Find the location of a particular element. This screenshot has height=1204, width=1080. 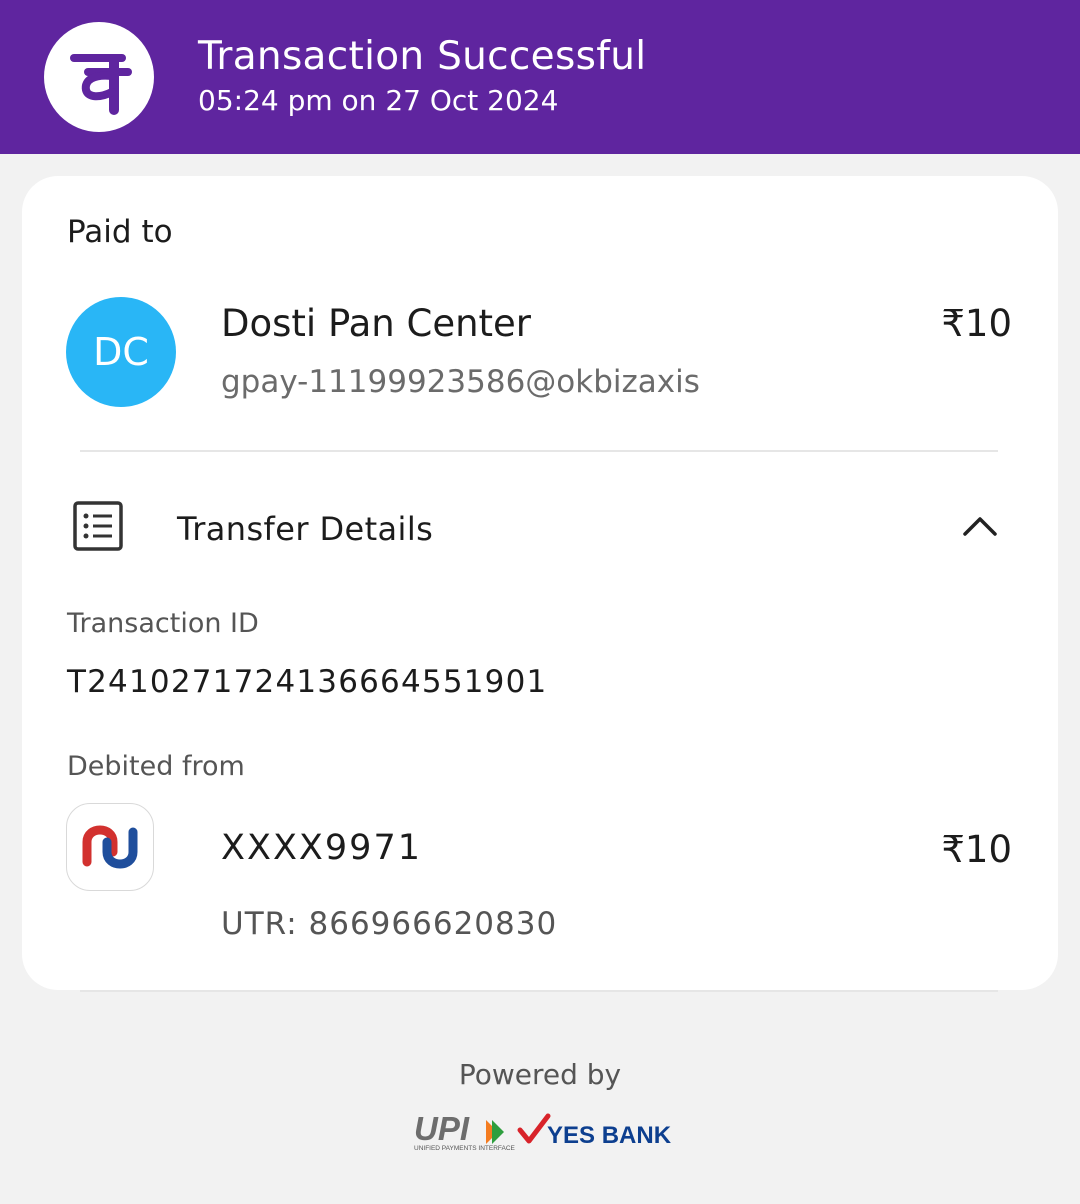

union-bank-logo-icon is located at coordinates (110, 847).